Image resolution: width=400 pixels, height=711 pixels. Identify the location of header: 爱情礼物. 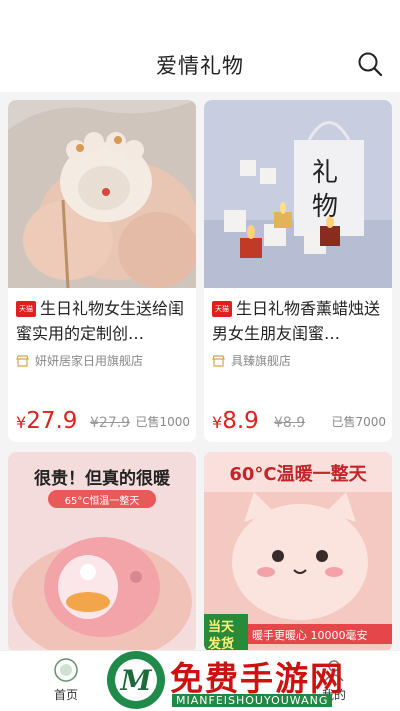
(200, 46).